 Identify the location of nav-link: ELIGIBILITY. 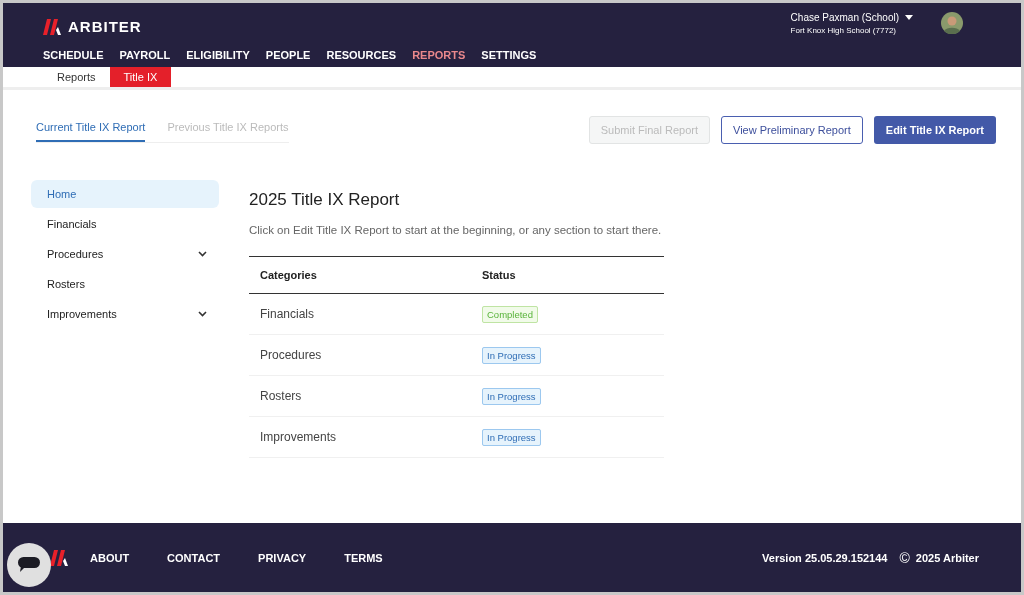
(218, 55).